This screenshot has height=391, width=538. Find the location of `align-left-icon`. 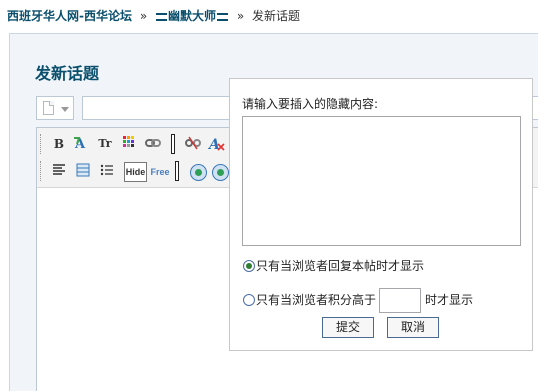

align-left-icon is located at coordinates (59, 172).